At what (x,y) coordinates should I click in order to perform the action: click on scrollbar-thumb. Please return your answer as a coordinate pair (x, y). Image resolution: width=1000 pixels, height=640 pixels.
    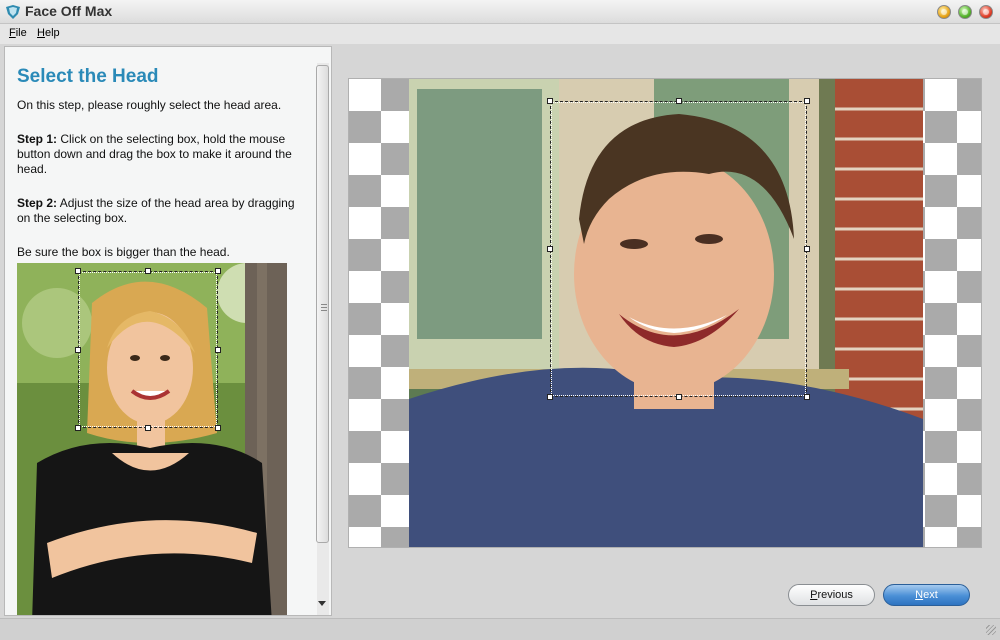
    Looking at the image, I should click on (322, 304).